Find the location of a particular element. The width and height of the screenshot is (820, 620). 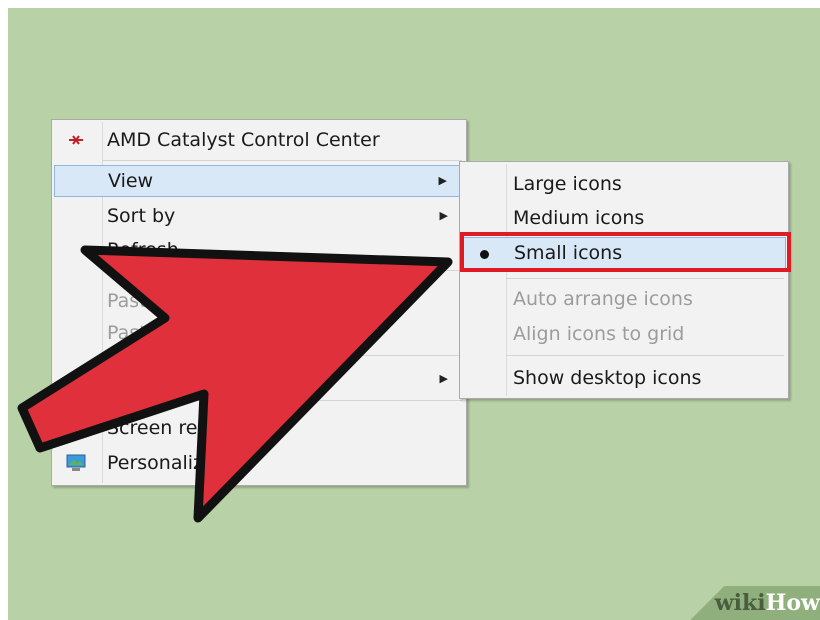

menu-item-paste: Paste is located at coordinates (259, 301).